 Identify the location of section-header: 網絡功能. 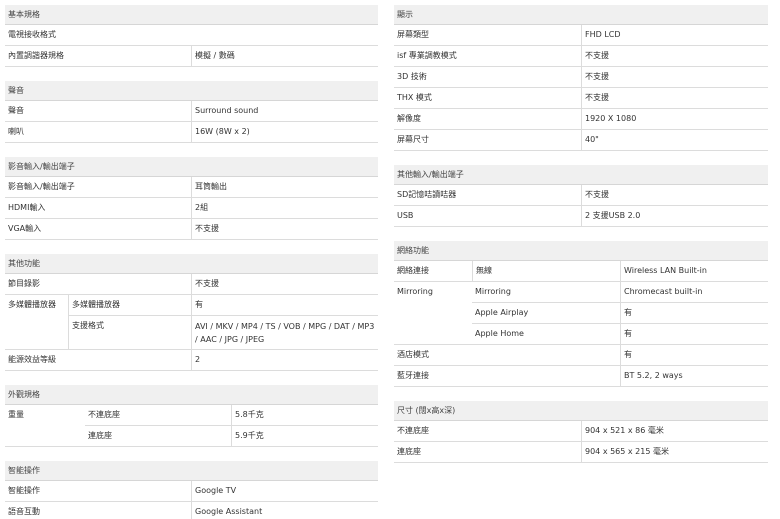
(581, 251).